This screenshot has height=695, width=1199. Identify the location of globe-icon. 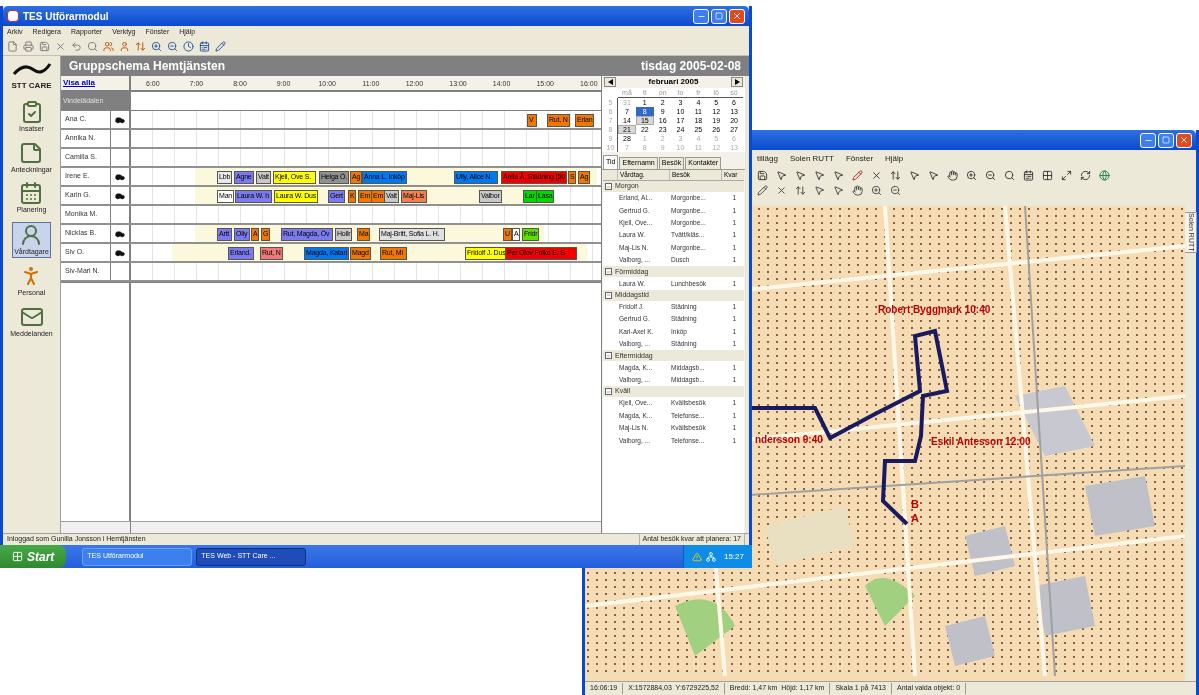
(1104, 175).